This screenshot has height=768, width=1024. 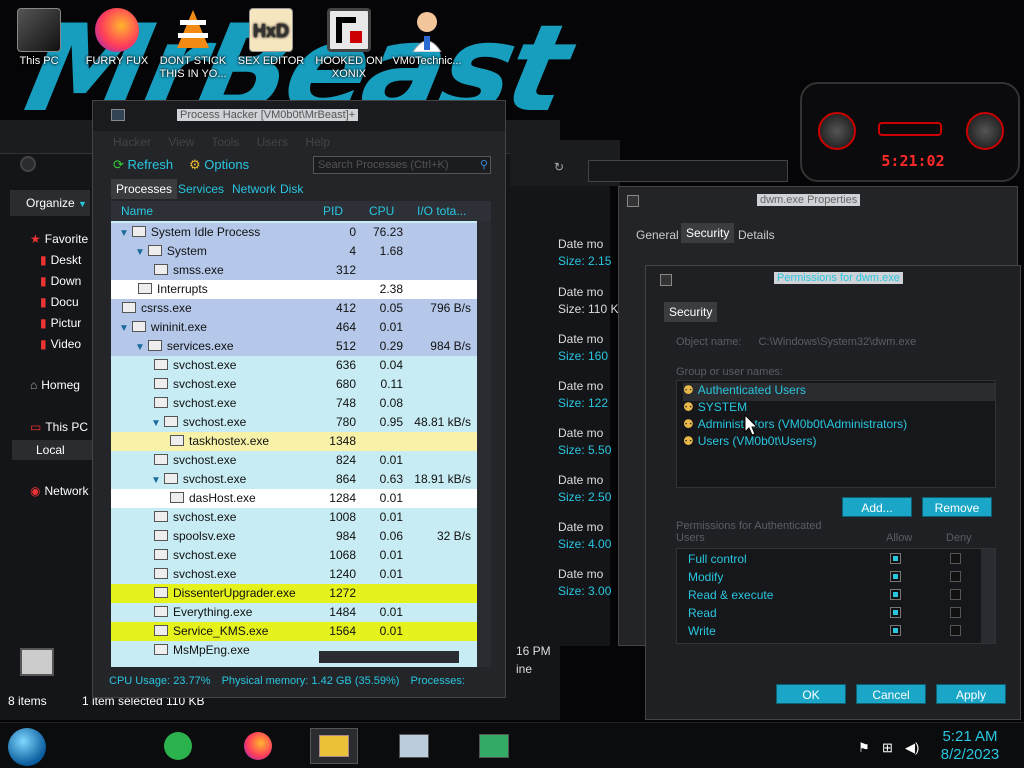 What do you see at coordinates (28, 164) in the screenshot?
I see `back-icon` at bounding box center [28, 164].